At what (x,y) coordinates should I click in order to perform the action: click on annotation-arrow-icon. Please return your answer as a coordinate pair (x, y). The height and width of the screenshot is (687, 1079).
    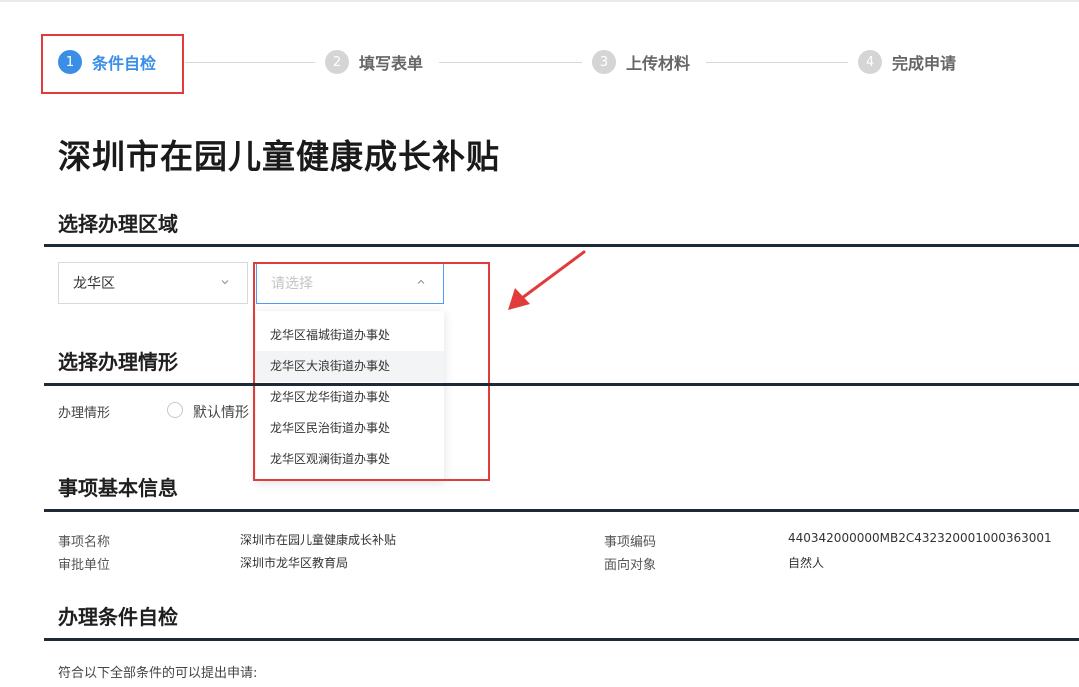
    Looking at the image, I should click on (547, 280).